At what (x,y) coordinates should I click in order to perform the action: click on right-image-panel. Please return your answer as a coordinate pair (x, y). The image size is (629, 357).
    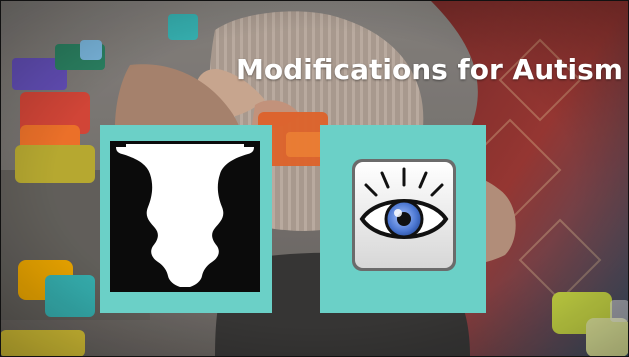
    Looking at the image, I should click on (403, 219).